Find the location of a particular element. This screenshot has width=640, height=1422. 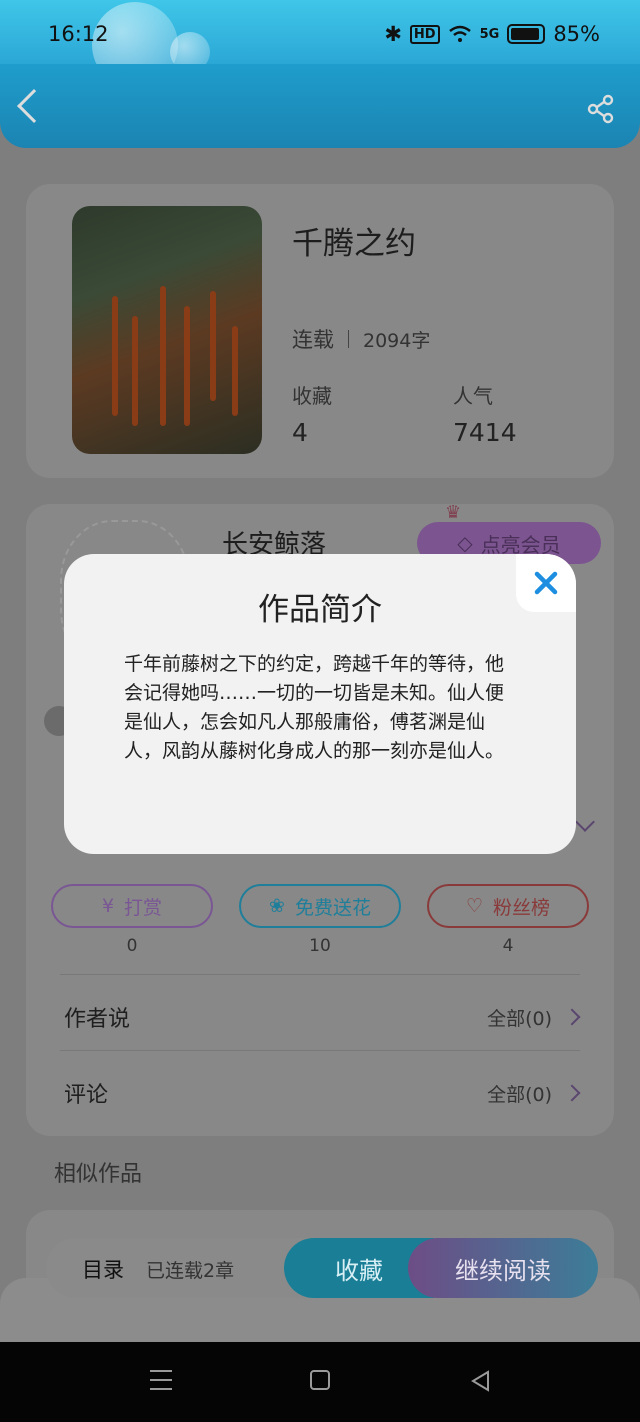

send-flower-label: 免费送花 is located at coordinates (332, 907).